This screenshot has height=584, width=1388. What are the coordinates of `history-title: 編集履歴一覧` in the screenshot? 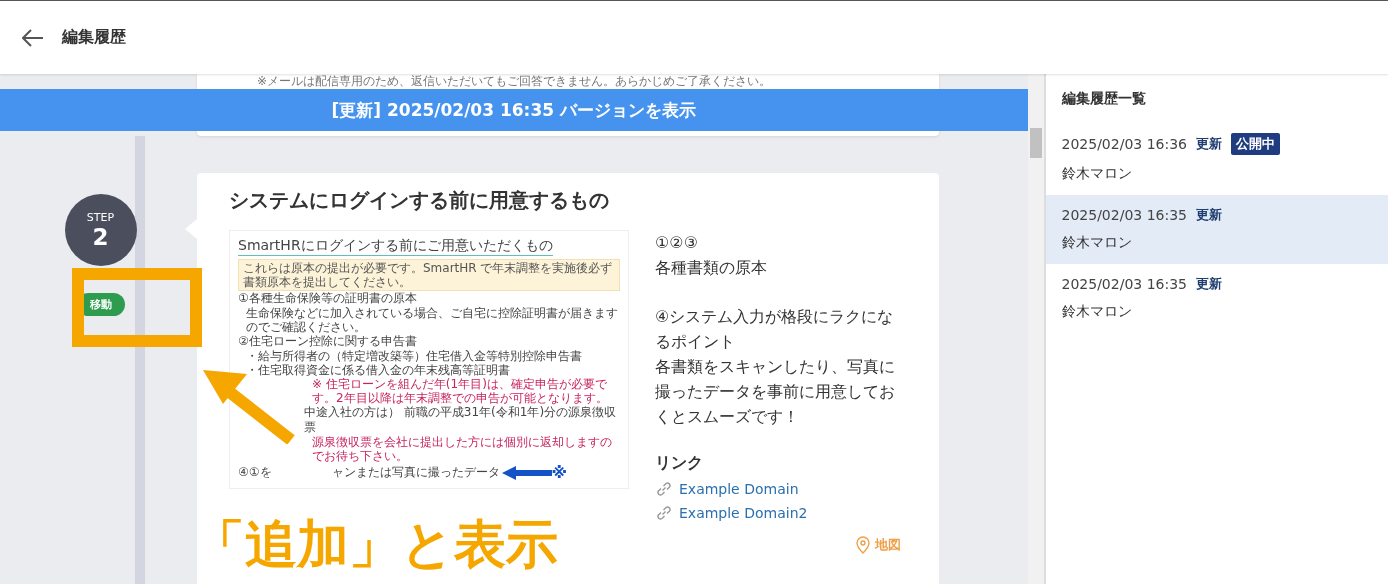 It's located at (1104, 99).